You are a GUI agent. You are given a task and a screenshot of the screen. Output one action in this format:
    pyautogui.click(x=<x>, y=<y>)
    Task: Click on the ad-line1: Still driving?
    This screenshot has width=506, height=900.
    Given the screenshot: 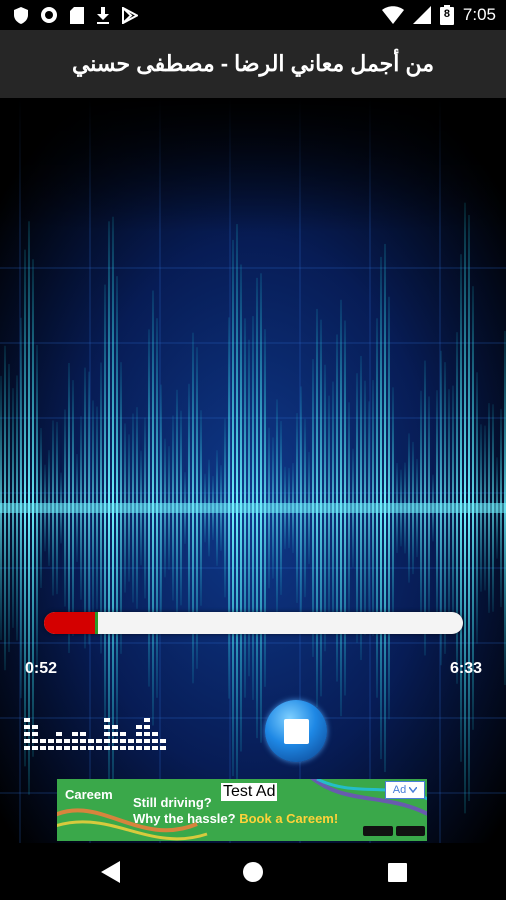 What is the action you would take?
    pyautogui.click(x=172, y=802)
    